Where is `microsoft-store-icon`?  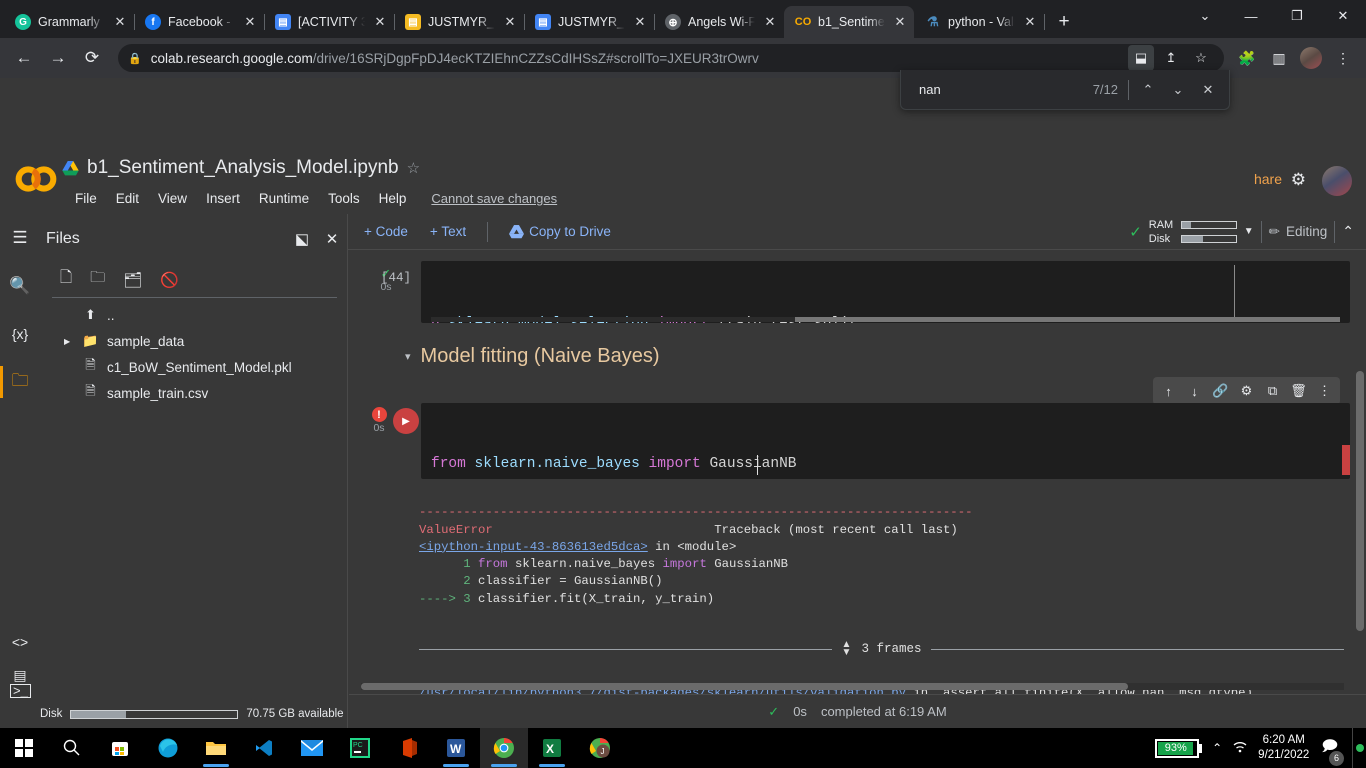
microsoft-store-icon is located at coordinates (120, 748).